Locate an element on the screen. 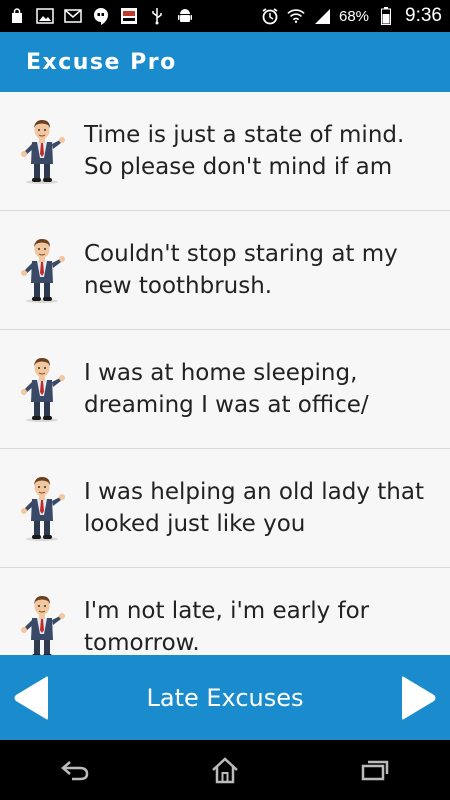 The height and width of the screenshot is (800, 450). battery-percent: 68% is located at coordinates (354, 16).